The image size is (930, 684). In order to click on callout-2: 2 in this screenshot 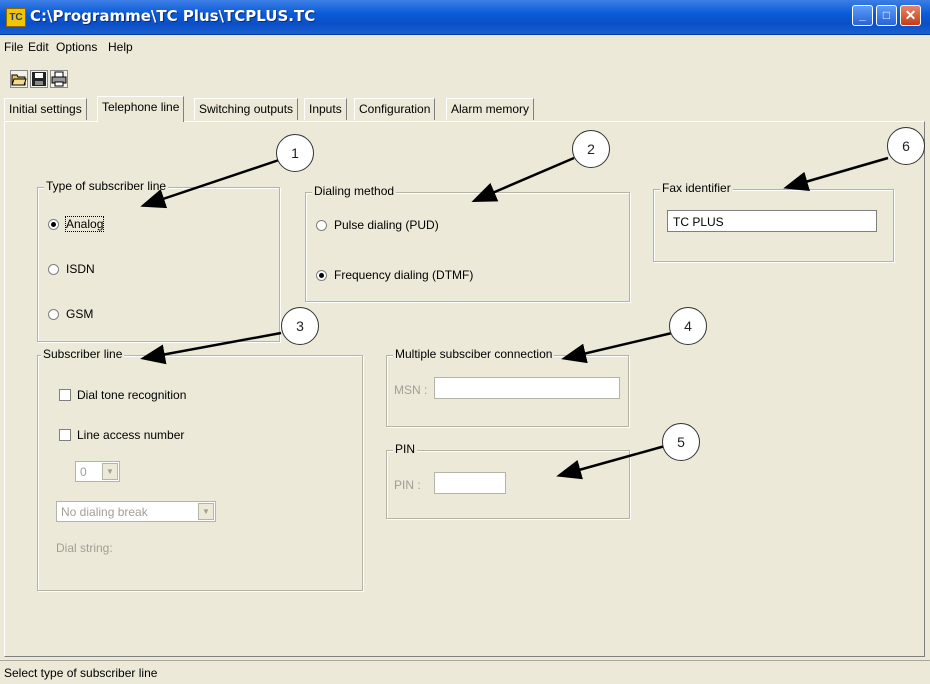, I will do `click(591, 149)`.